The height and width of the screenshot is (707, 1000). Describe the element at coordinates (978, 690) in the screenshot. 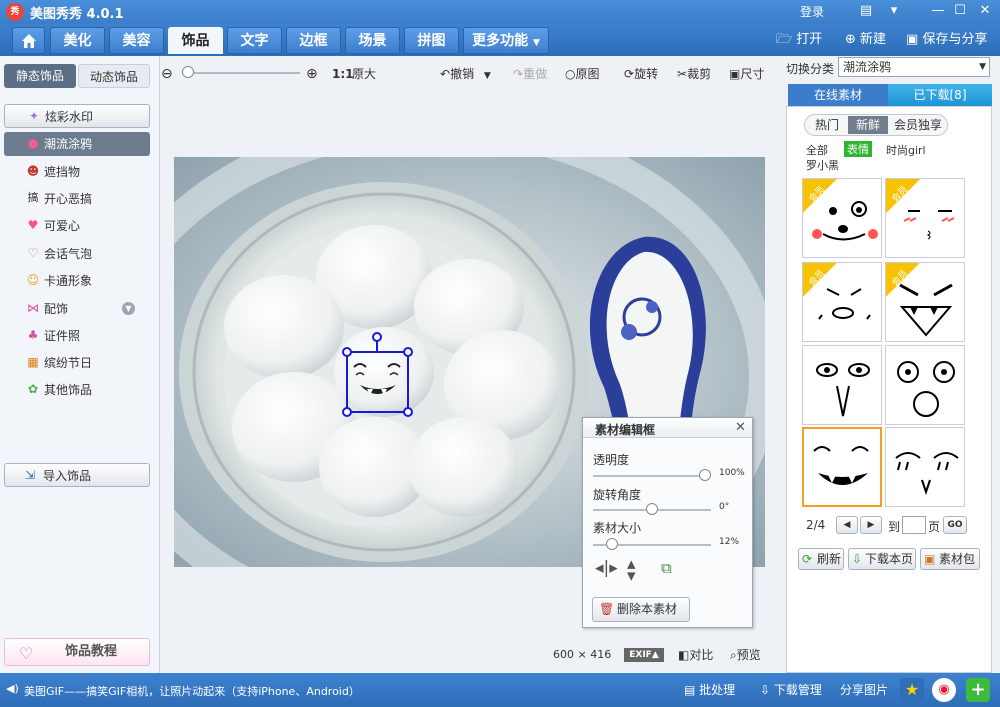

I see `add-plus-icon: +` at that location.